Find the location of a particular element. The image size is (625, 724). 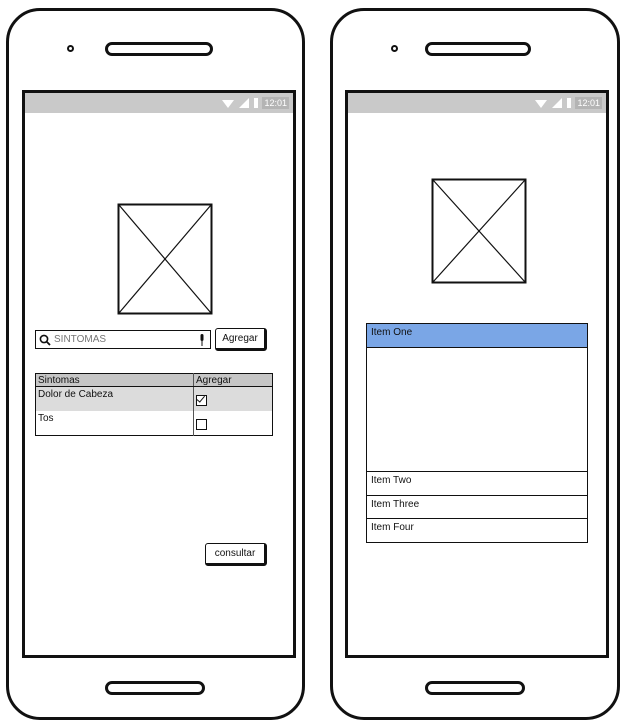

list-item: Item Four is located at coordinates (477, 530).